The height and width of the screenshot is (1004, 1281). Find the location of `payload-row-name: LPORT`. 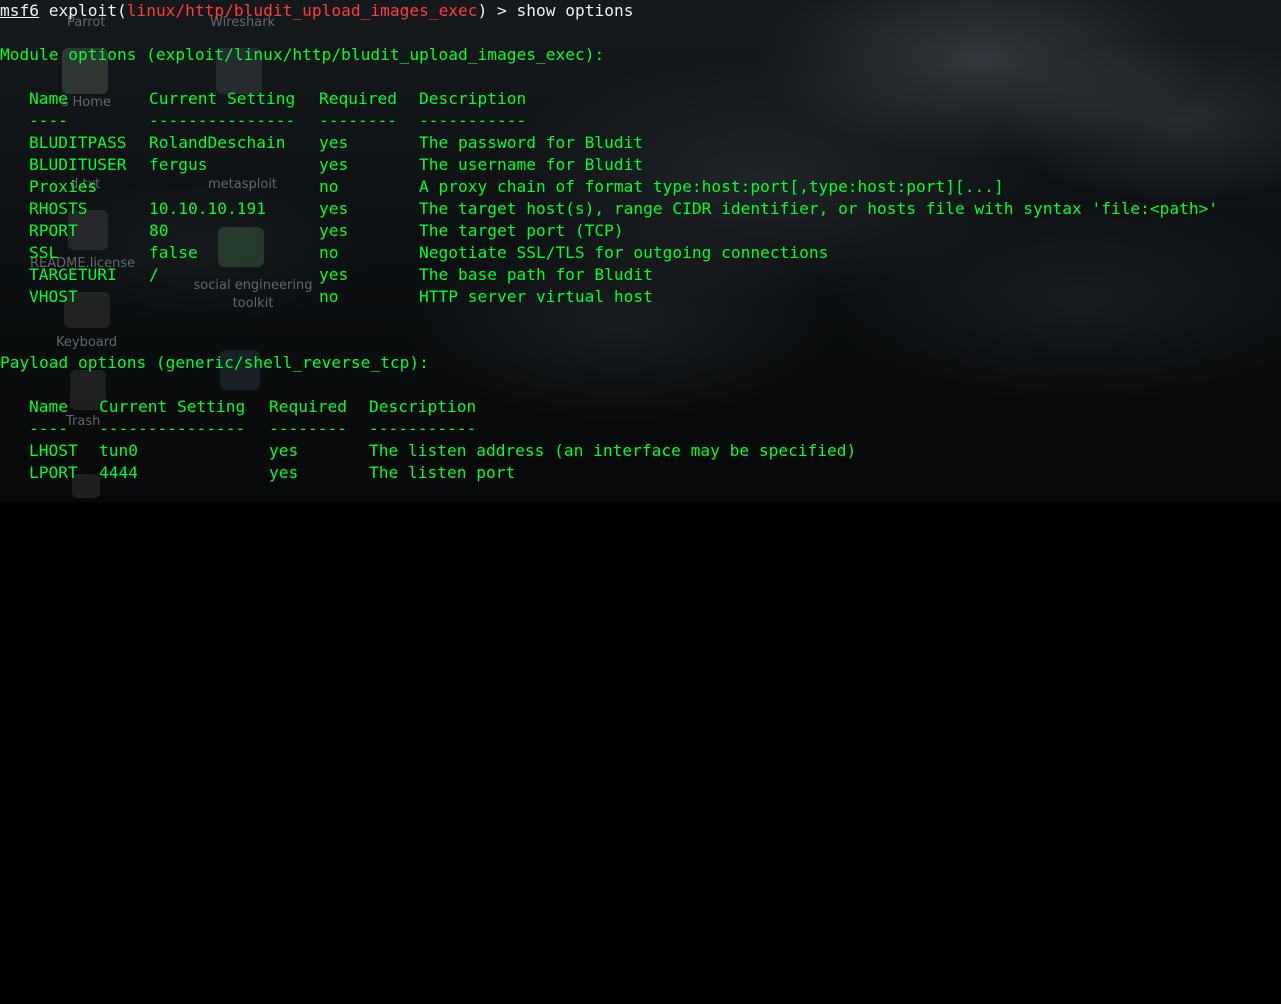

payload-row-name: LPORT is located at coordinates (53, 472).